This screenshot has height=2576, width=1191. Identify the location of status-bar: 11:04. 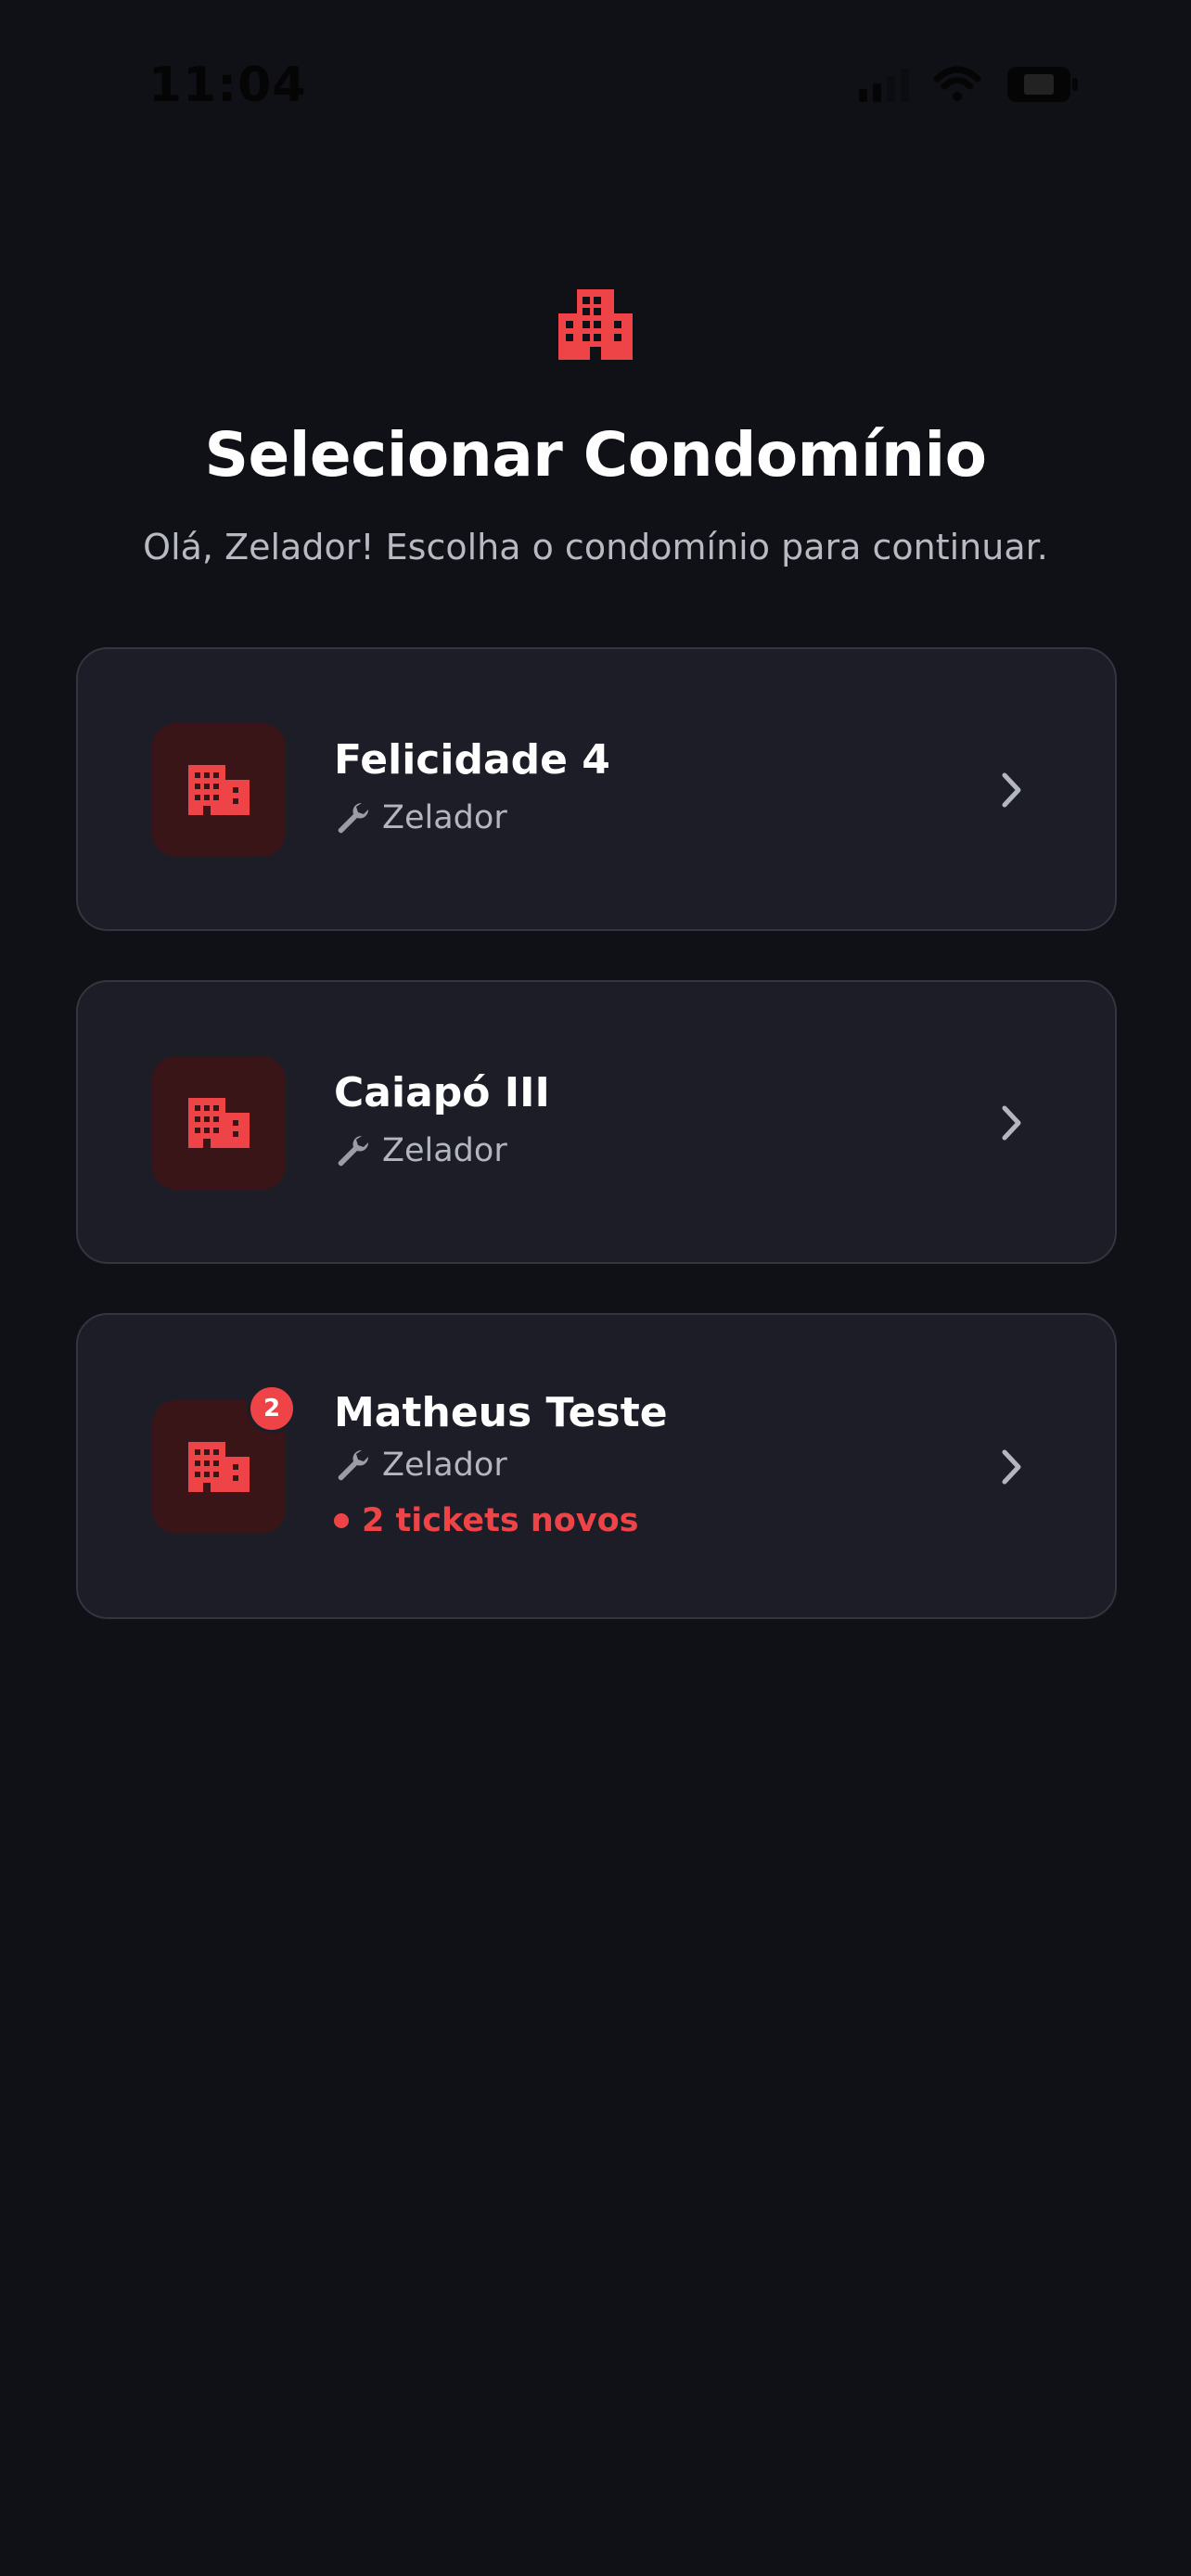
(595, 88).